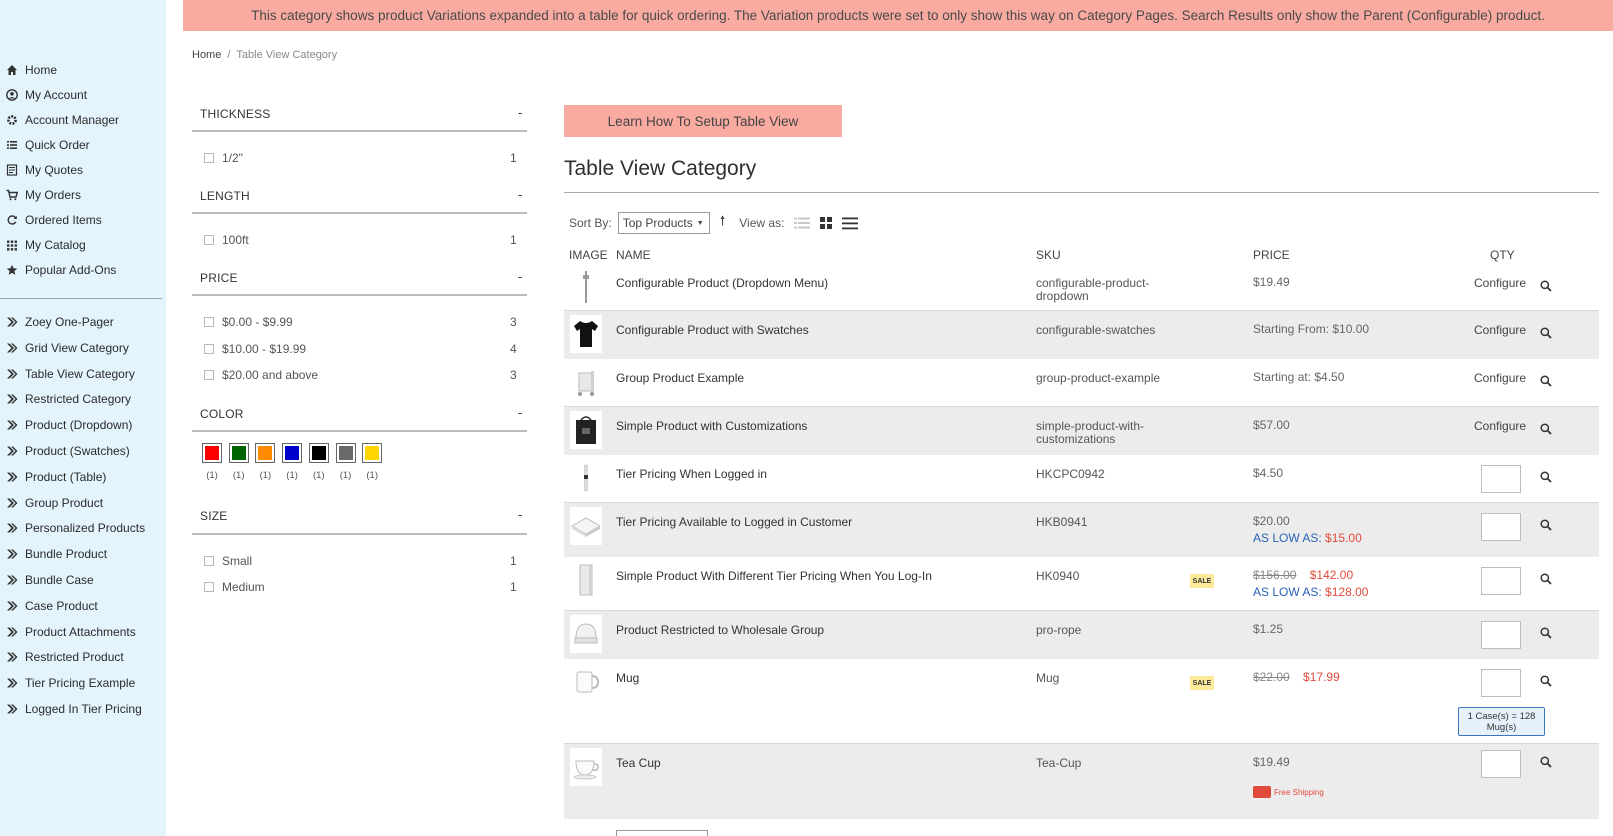  Describe the element at coordinates (680, 378) in the screenshot. I see `product-name-link: Group Product Example` at that location.